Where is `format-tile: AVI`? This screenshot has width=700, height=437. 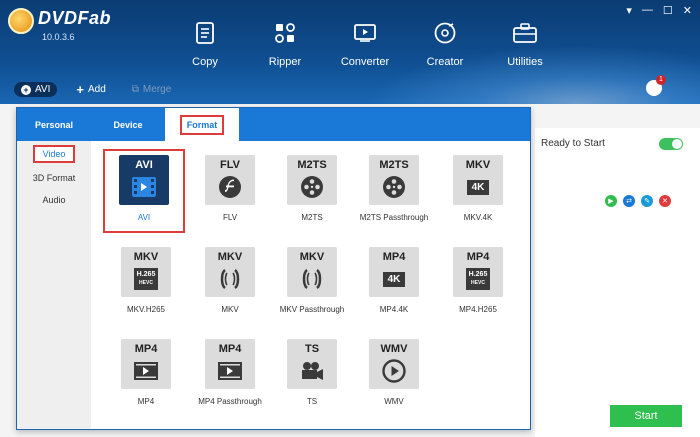
format-tile: AVI is located at coordinates (144, 180).